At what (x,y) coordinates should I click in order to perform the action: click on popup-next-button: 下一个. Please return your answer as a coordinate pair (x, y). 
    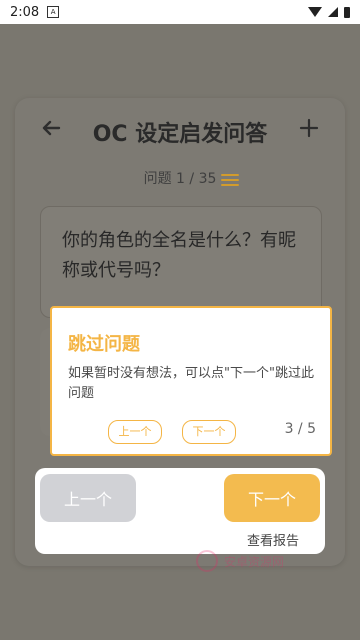
    Looking at the image, I should click on (209, 432).